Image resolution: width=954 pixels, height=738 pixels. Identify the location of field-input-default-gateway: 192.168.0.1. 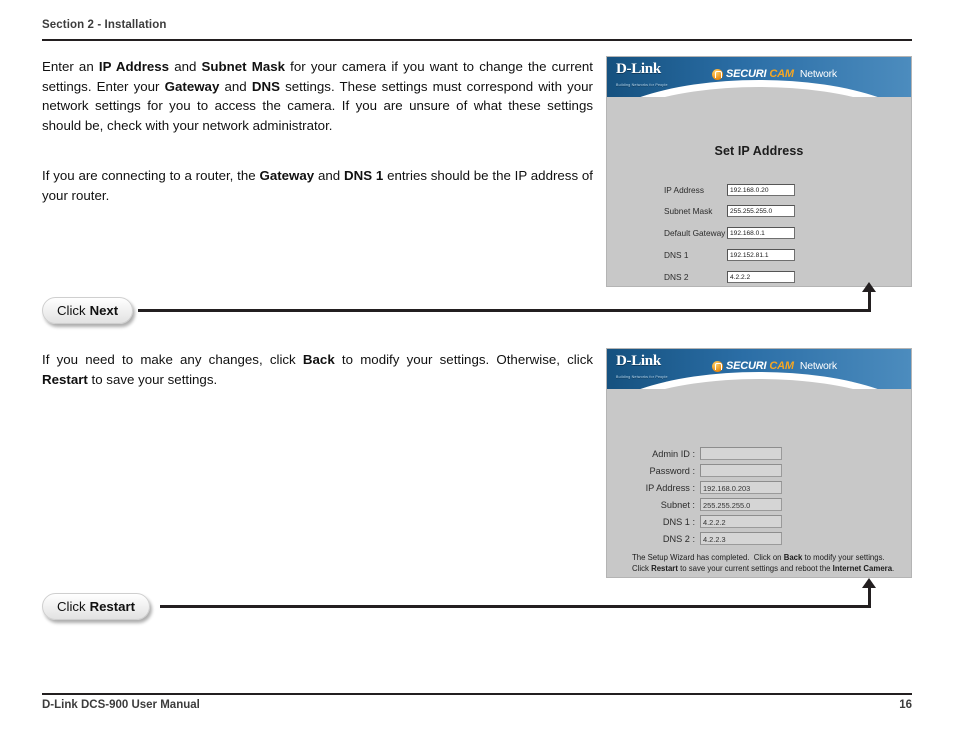
(761, 233).